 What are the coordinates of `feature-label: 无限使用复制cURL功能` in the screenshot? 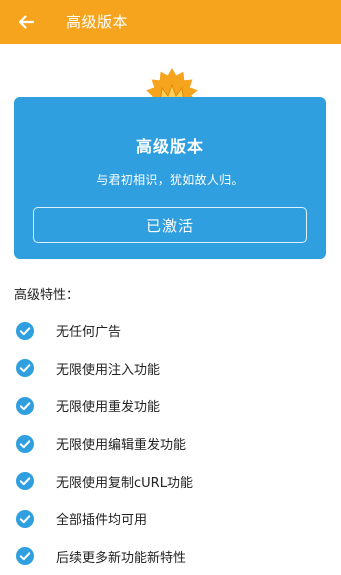 It's located at (124, 483).